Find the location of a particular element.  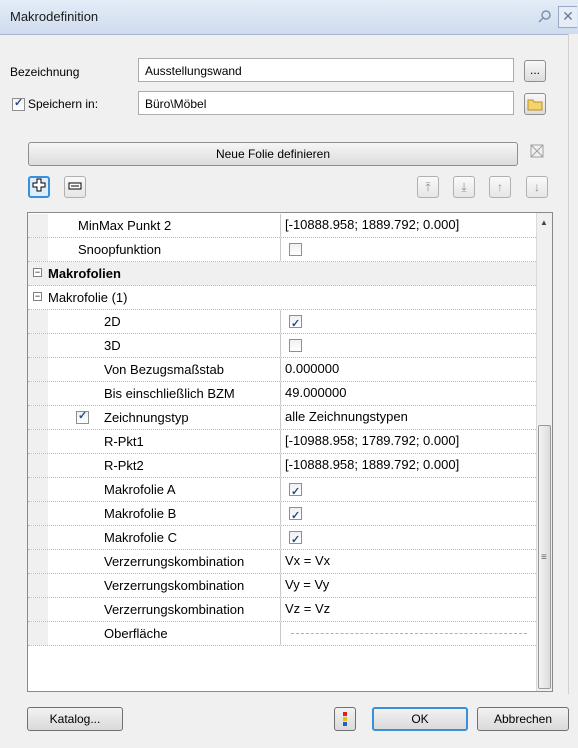

speichern-checkbox is located at coordinates (18, 103).